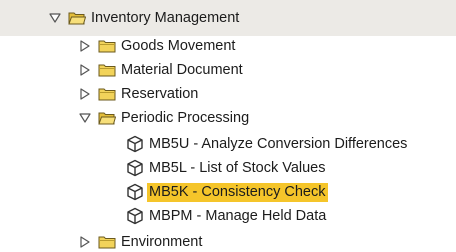 The height and width of the screenshot is (252, 456). I want to click on tree-node-reservation: Reservation, so click(138, 94).